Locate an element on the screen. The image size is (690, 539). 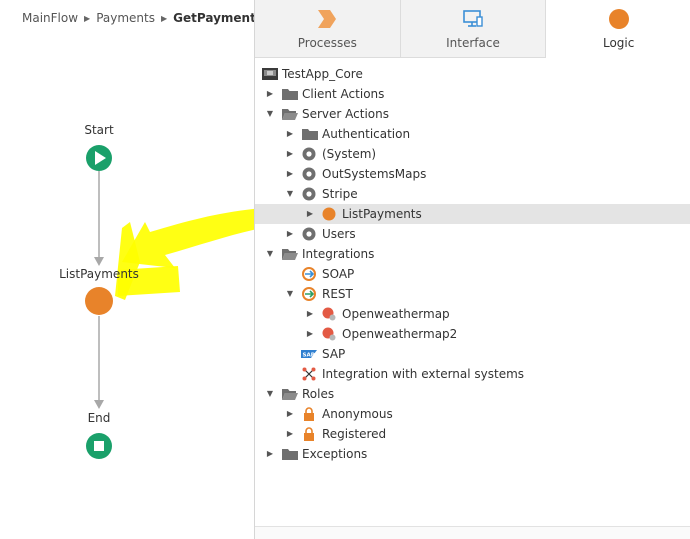
tree-item-server-actions: ▼ Server Actions is located at coordinates (472, 114).